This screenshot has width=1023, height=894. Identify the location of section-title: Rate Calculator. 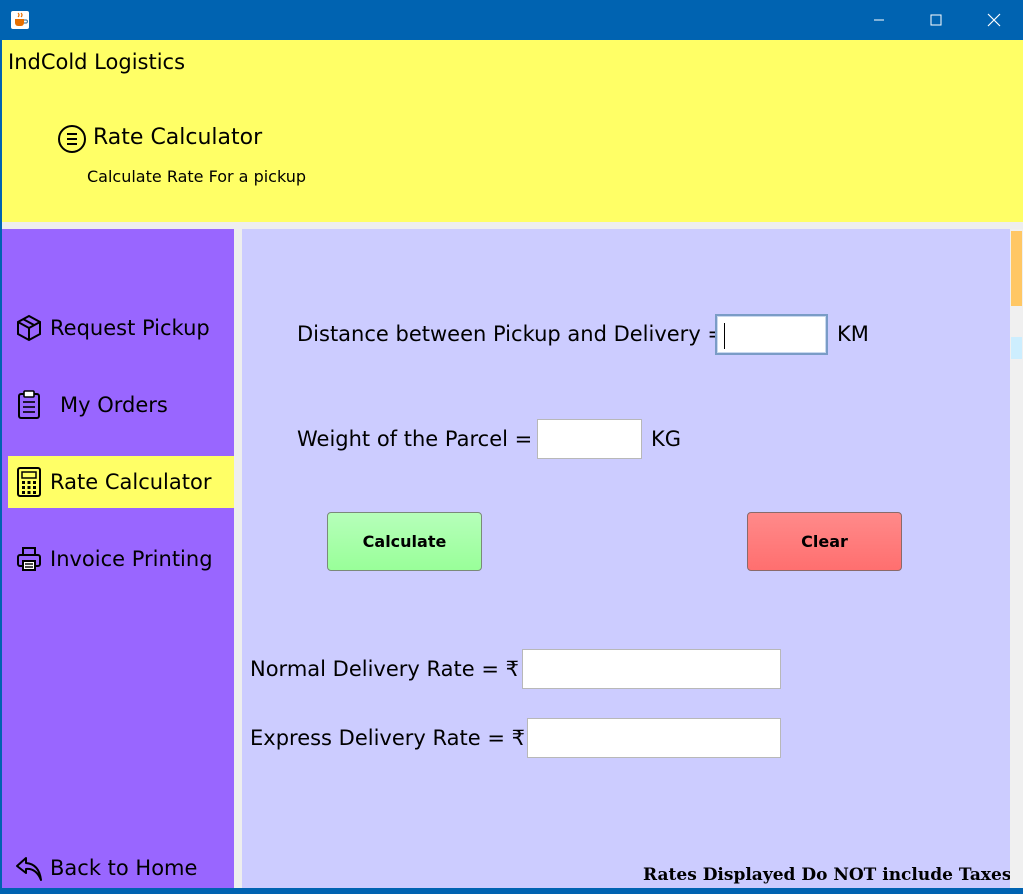
(178, 137).